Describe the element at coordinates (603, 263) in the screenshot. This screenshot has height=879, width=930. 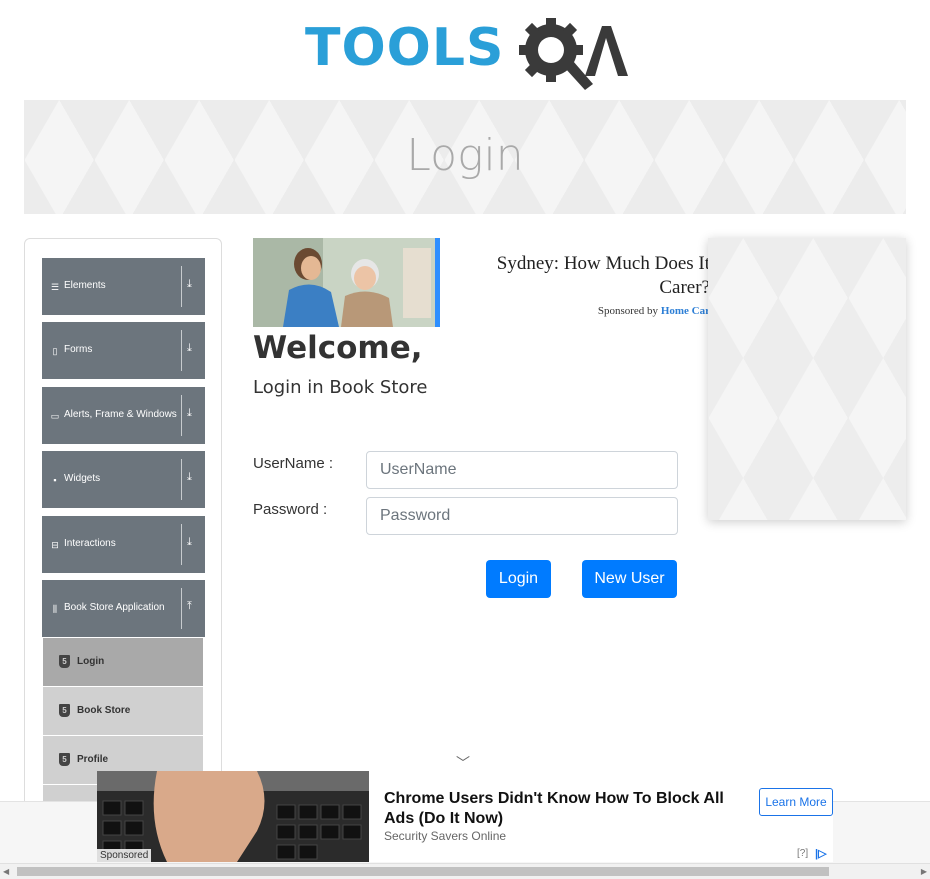
I see `ad-headline-line1: Sydney: How Much Does It` at that location.